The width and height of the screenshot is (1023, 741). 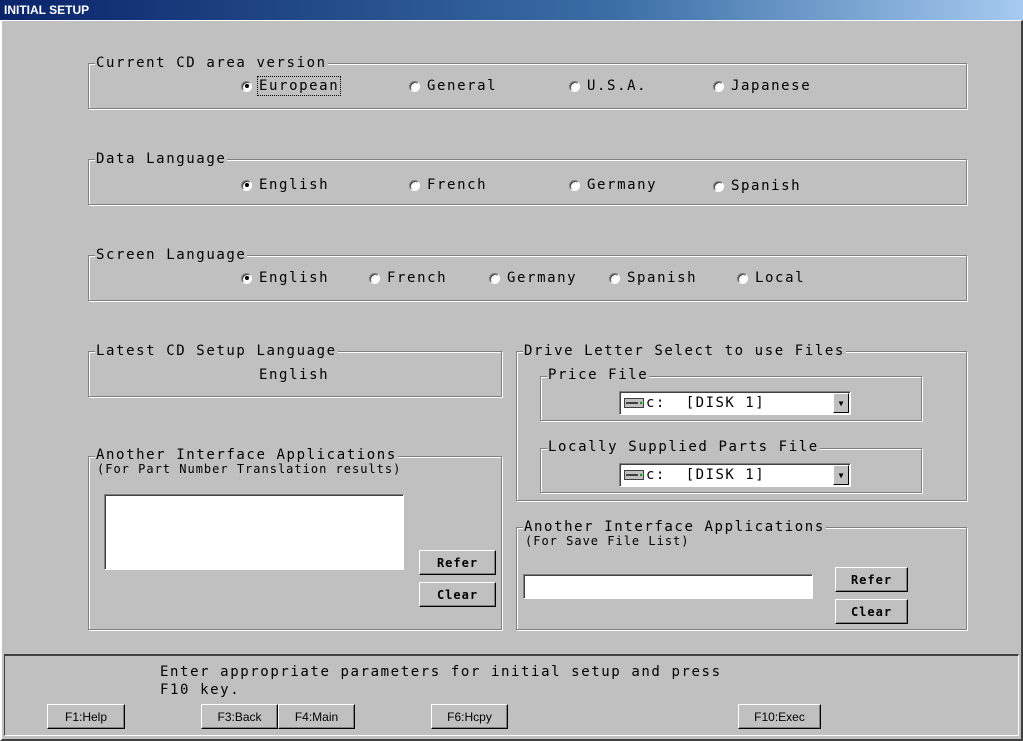 What do you see at coordinates (771, 86) in the screenshot?
I see `radio-label: Japanese` at bounding box center [771, 86].